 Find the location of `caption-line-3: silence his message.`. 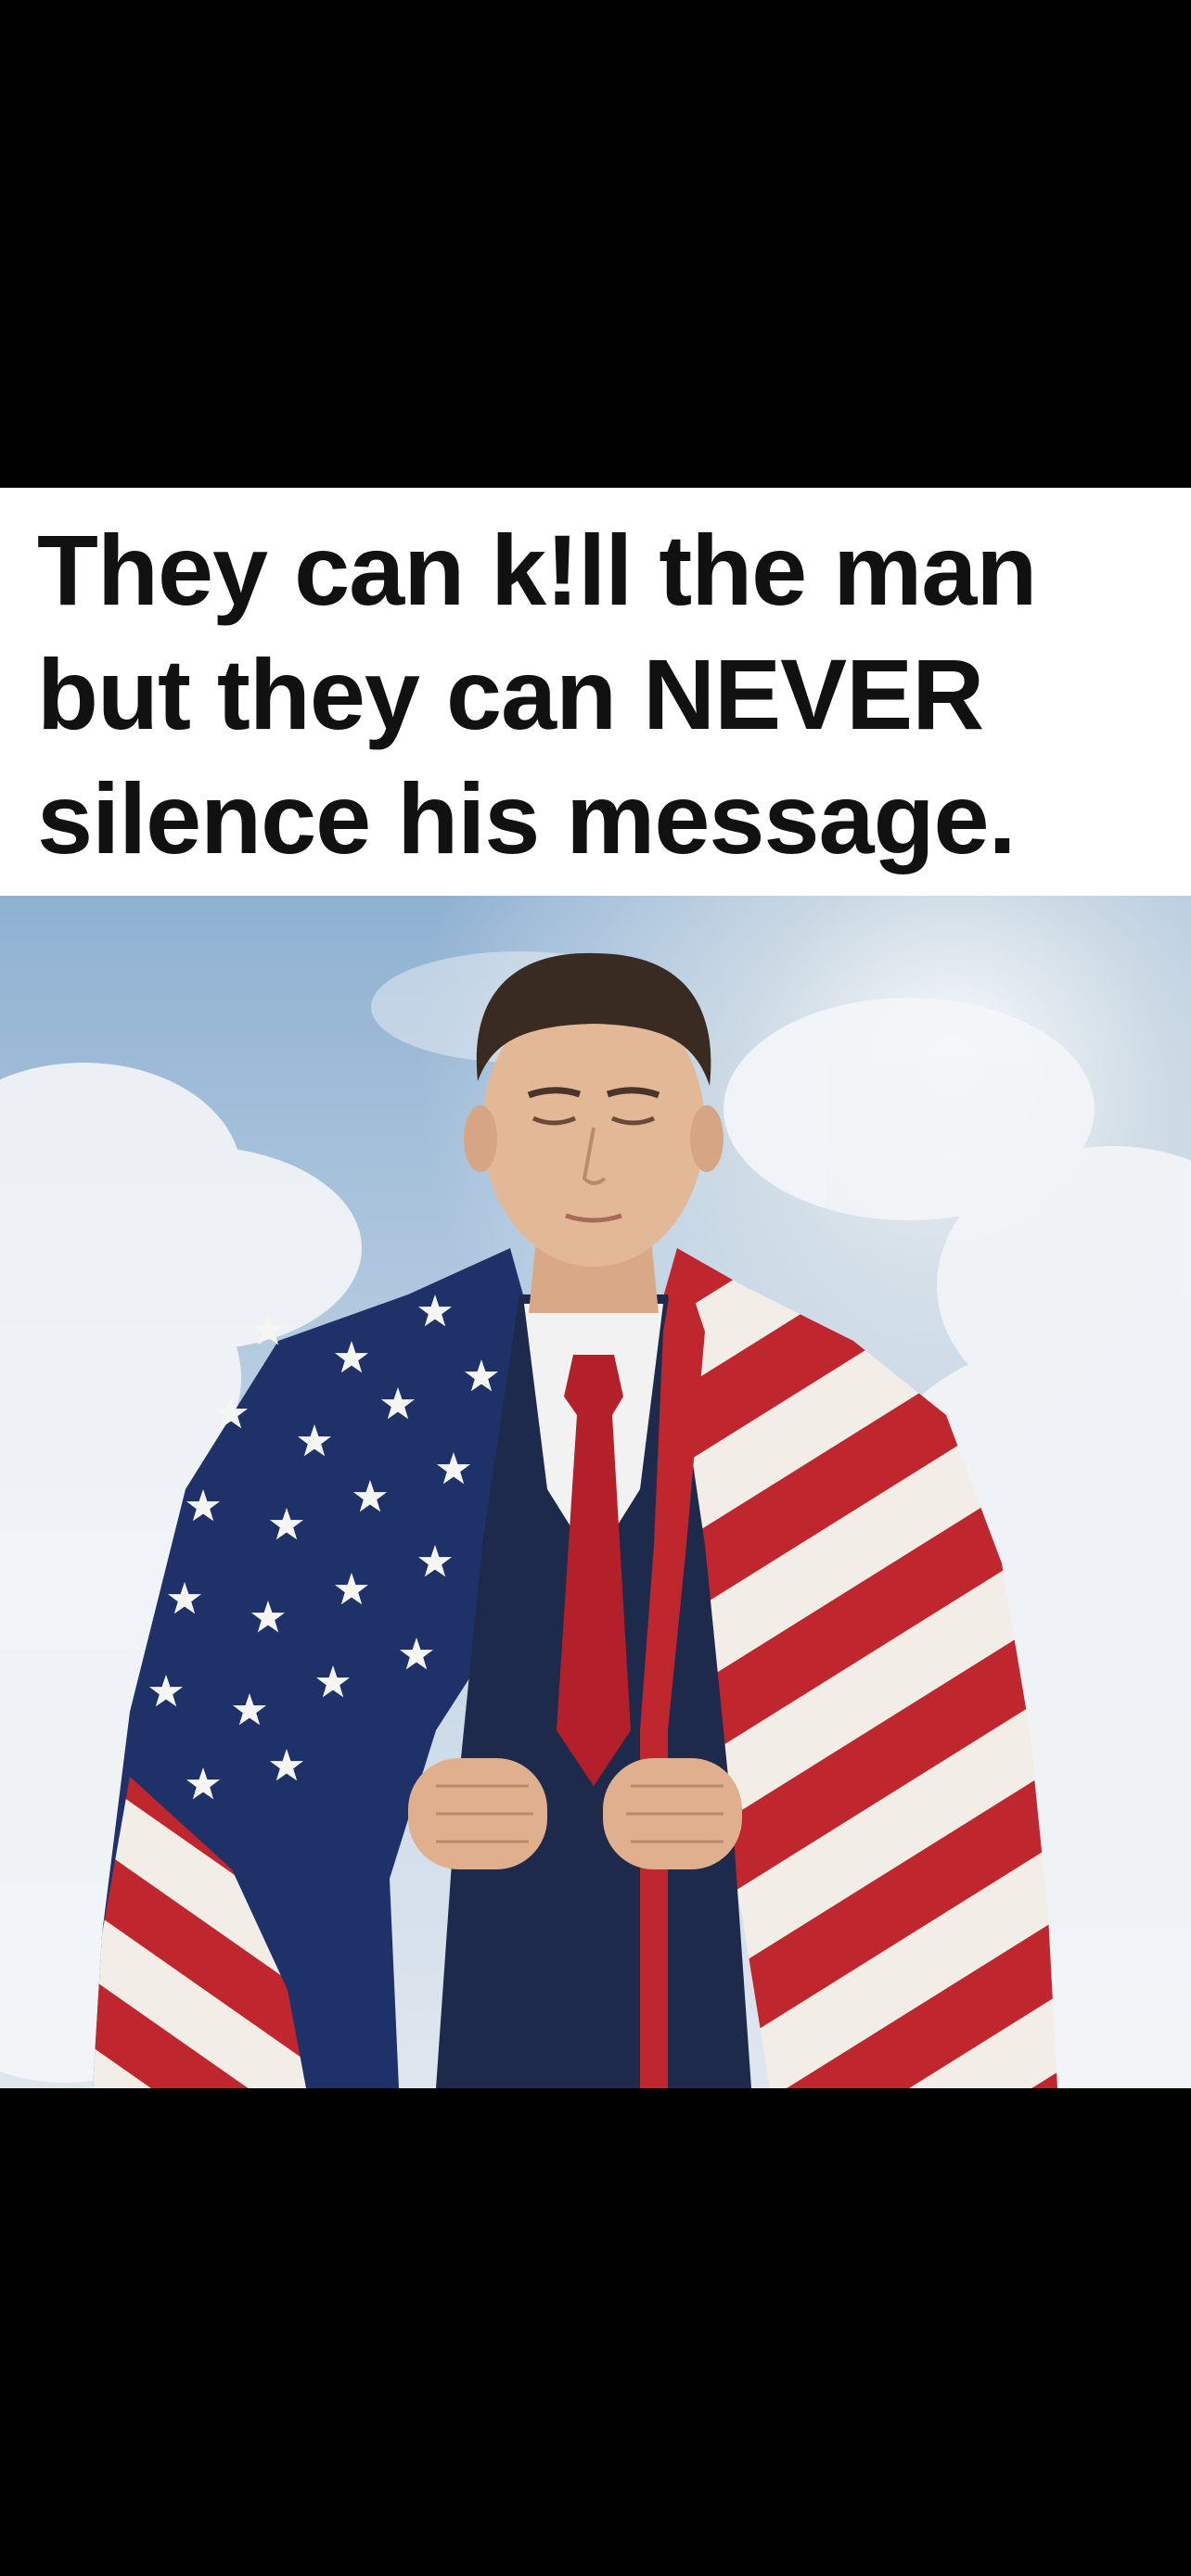

caption-line-3: silence his message. is located at coordinates (527, 818).